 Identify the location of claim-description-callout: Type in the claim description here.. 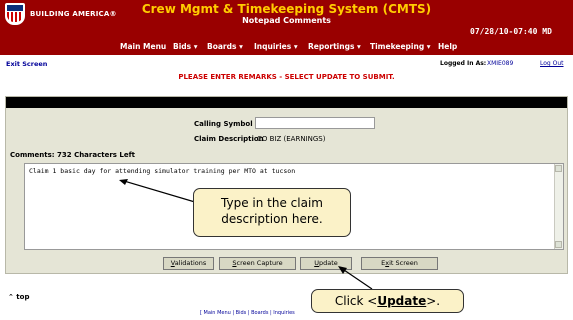
(272, 212).